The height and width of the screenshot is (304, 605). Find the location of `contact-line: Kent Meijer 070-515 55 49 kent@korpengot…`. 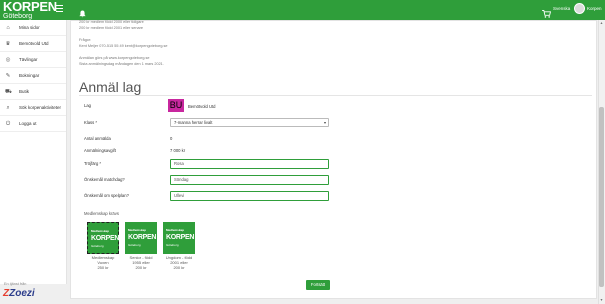

contact-line: Kent Meijer 070-515 55 49 kent@korpengot… is located at coordinates (123, 46).